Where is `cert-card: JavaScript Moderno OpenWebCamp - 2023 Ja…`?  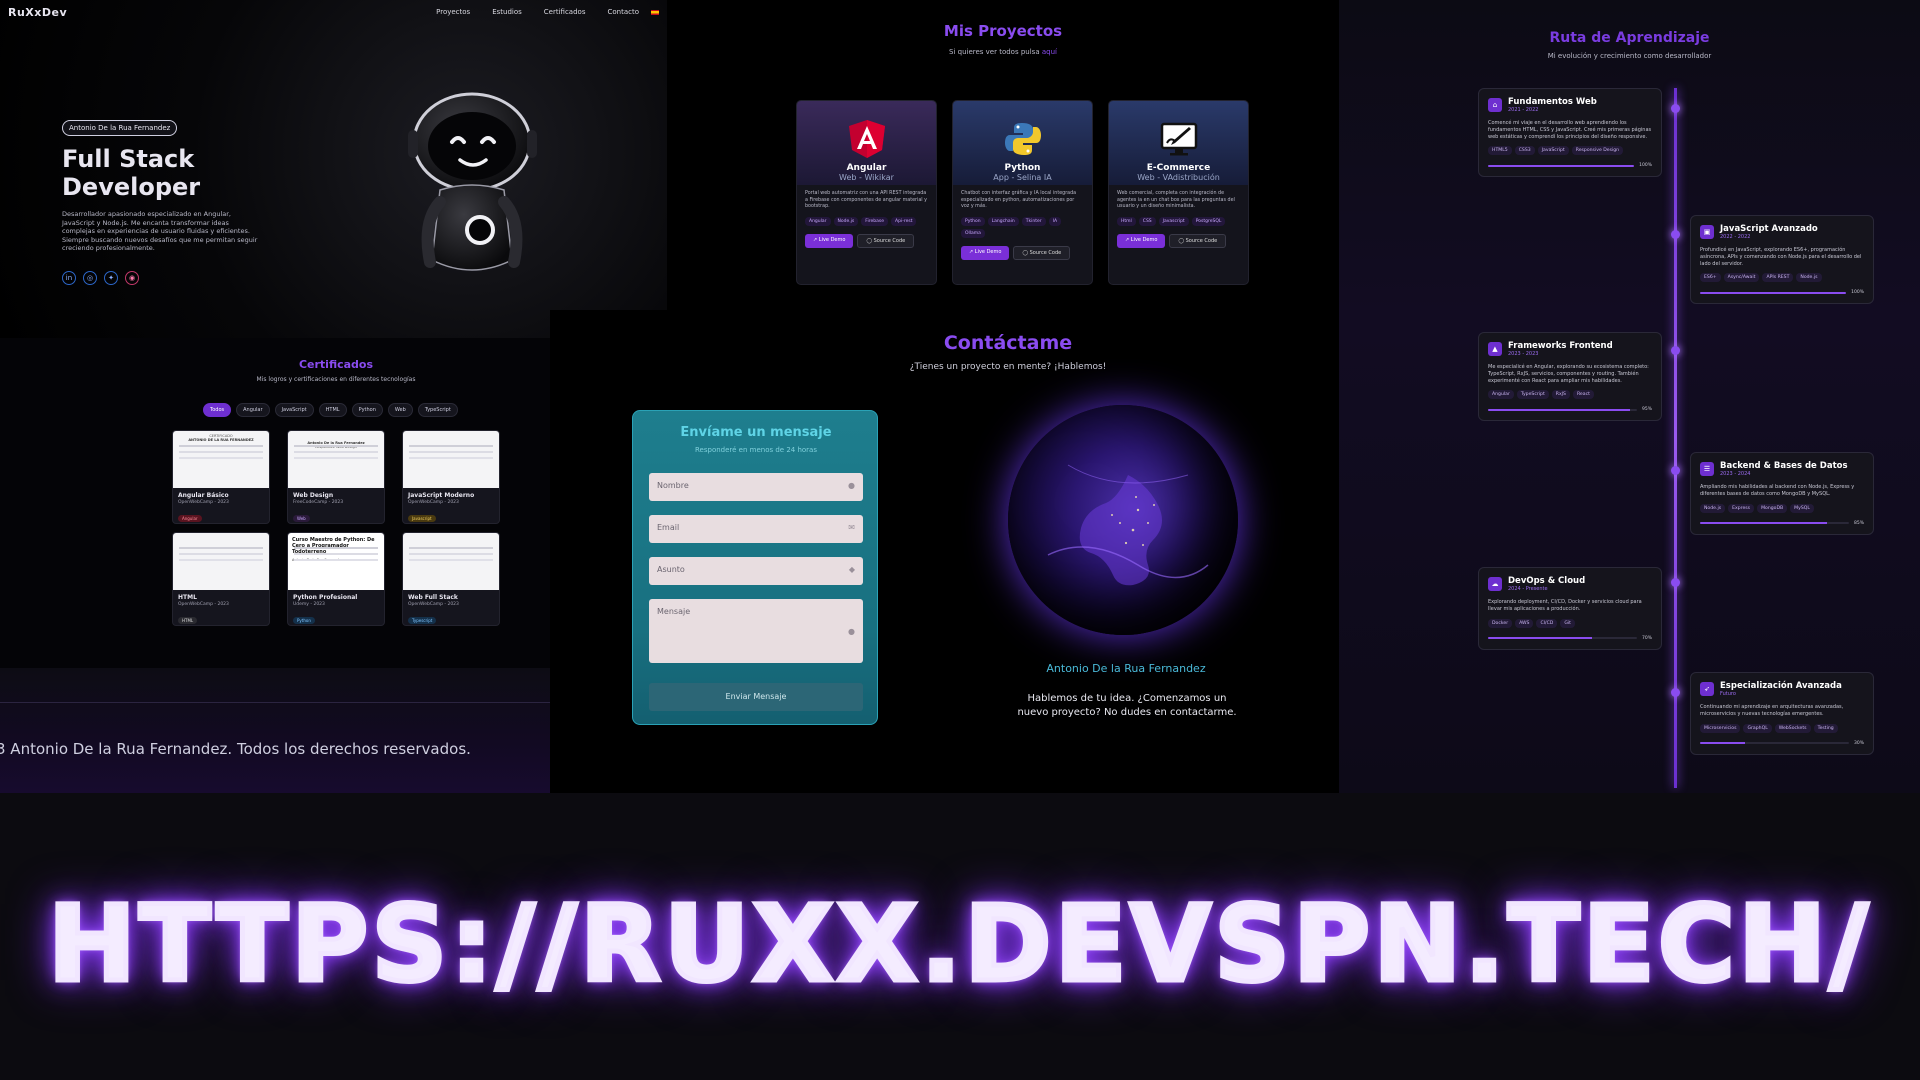
cert-card: JavaScript Moderno OpenWebCamp - 2023 Ja… is located at coordinates (451, 477).